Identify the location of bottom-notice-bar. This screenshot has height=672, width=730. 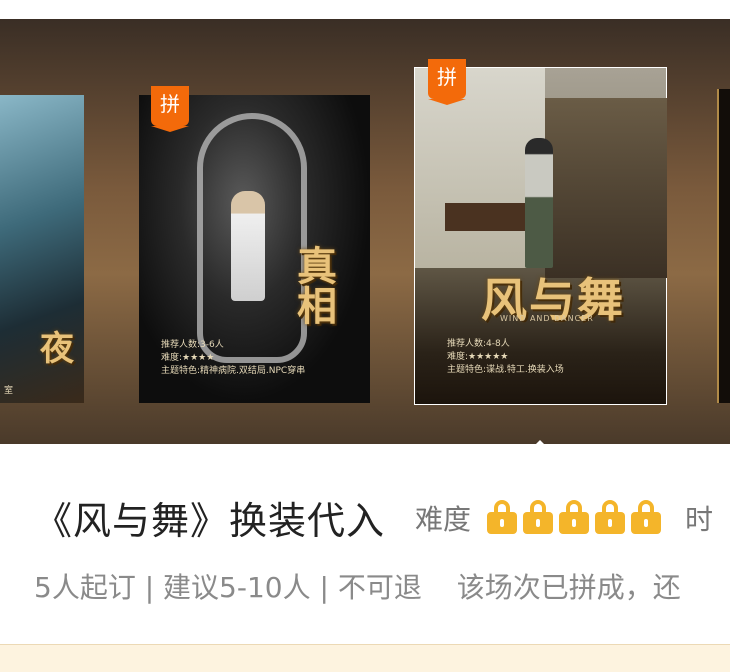
(365, 658).